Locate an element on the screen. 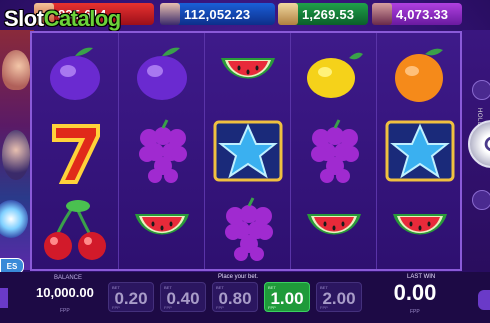 This screenshot has height=323, width=490. cherries-icon is located at coordinates (74, 230).